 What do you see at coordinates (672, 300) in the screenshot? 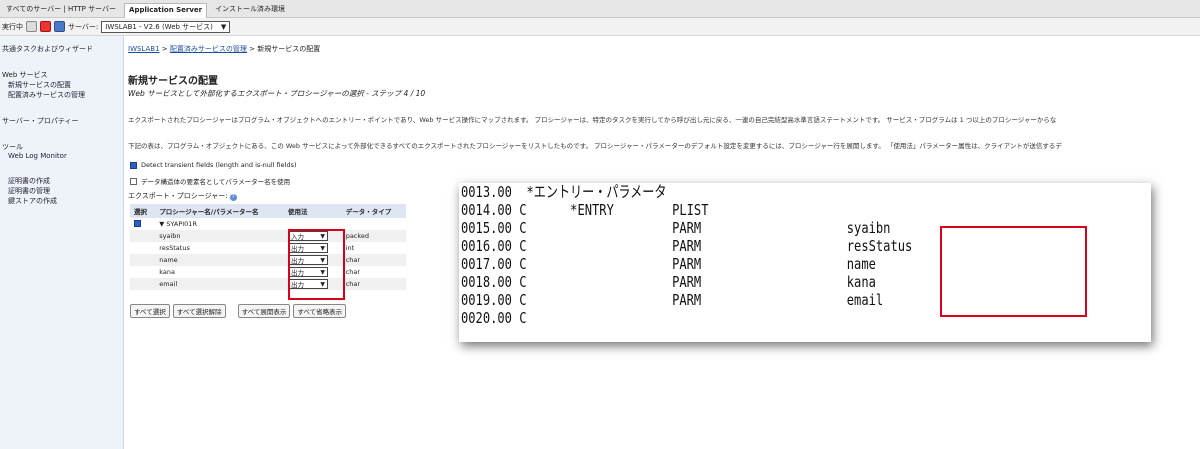
I see `code-line: 0019.00 C PARM email` at bounding box center [672, 300].